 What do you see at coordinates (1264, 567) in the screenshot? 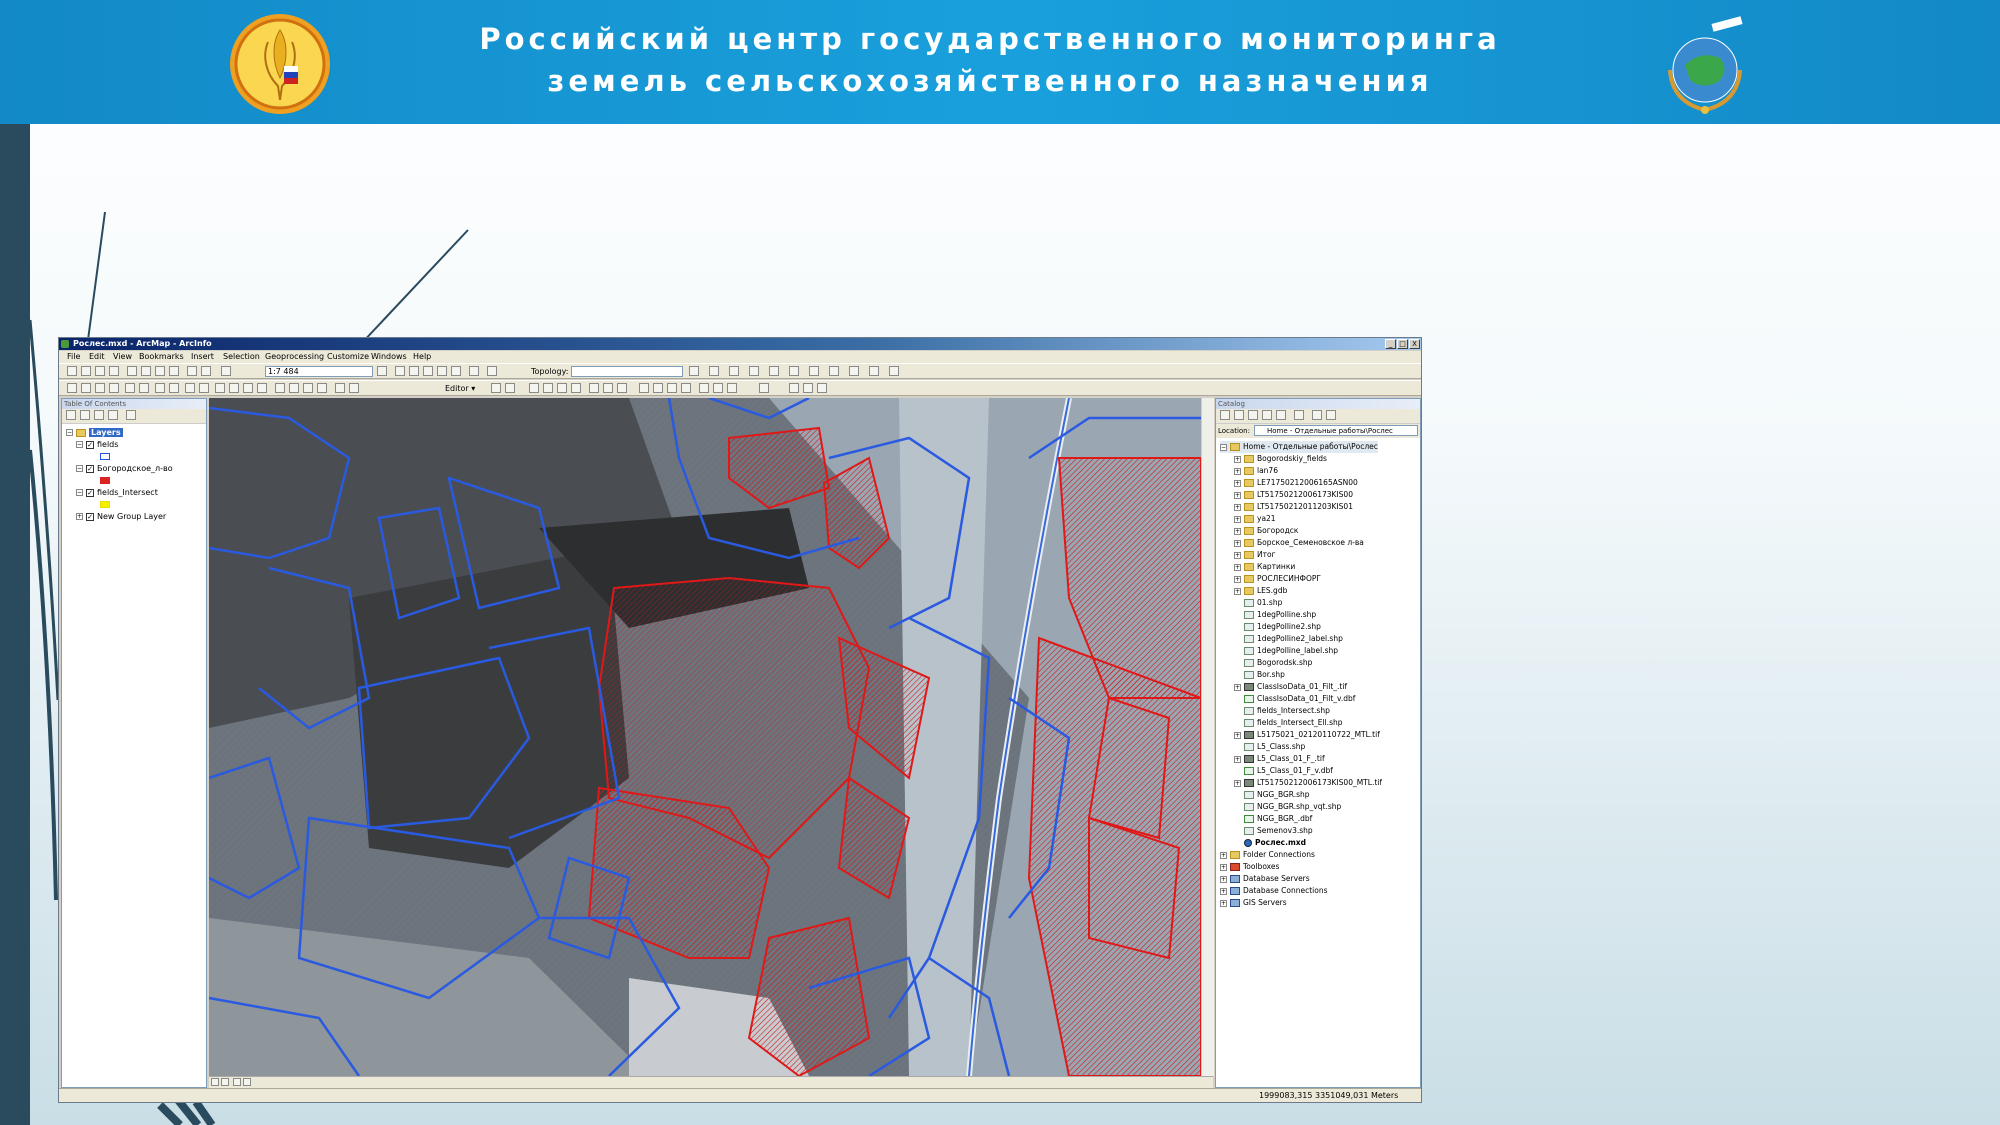
I see `catalog-item: + Картинки` at bounding box center [1264, 567].